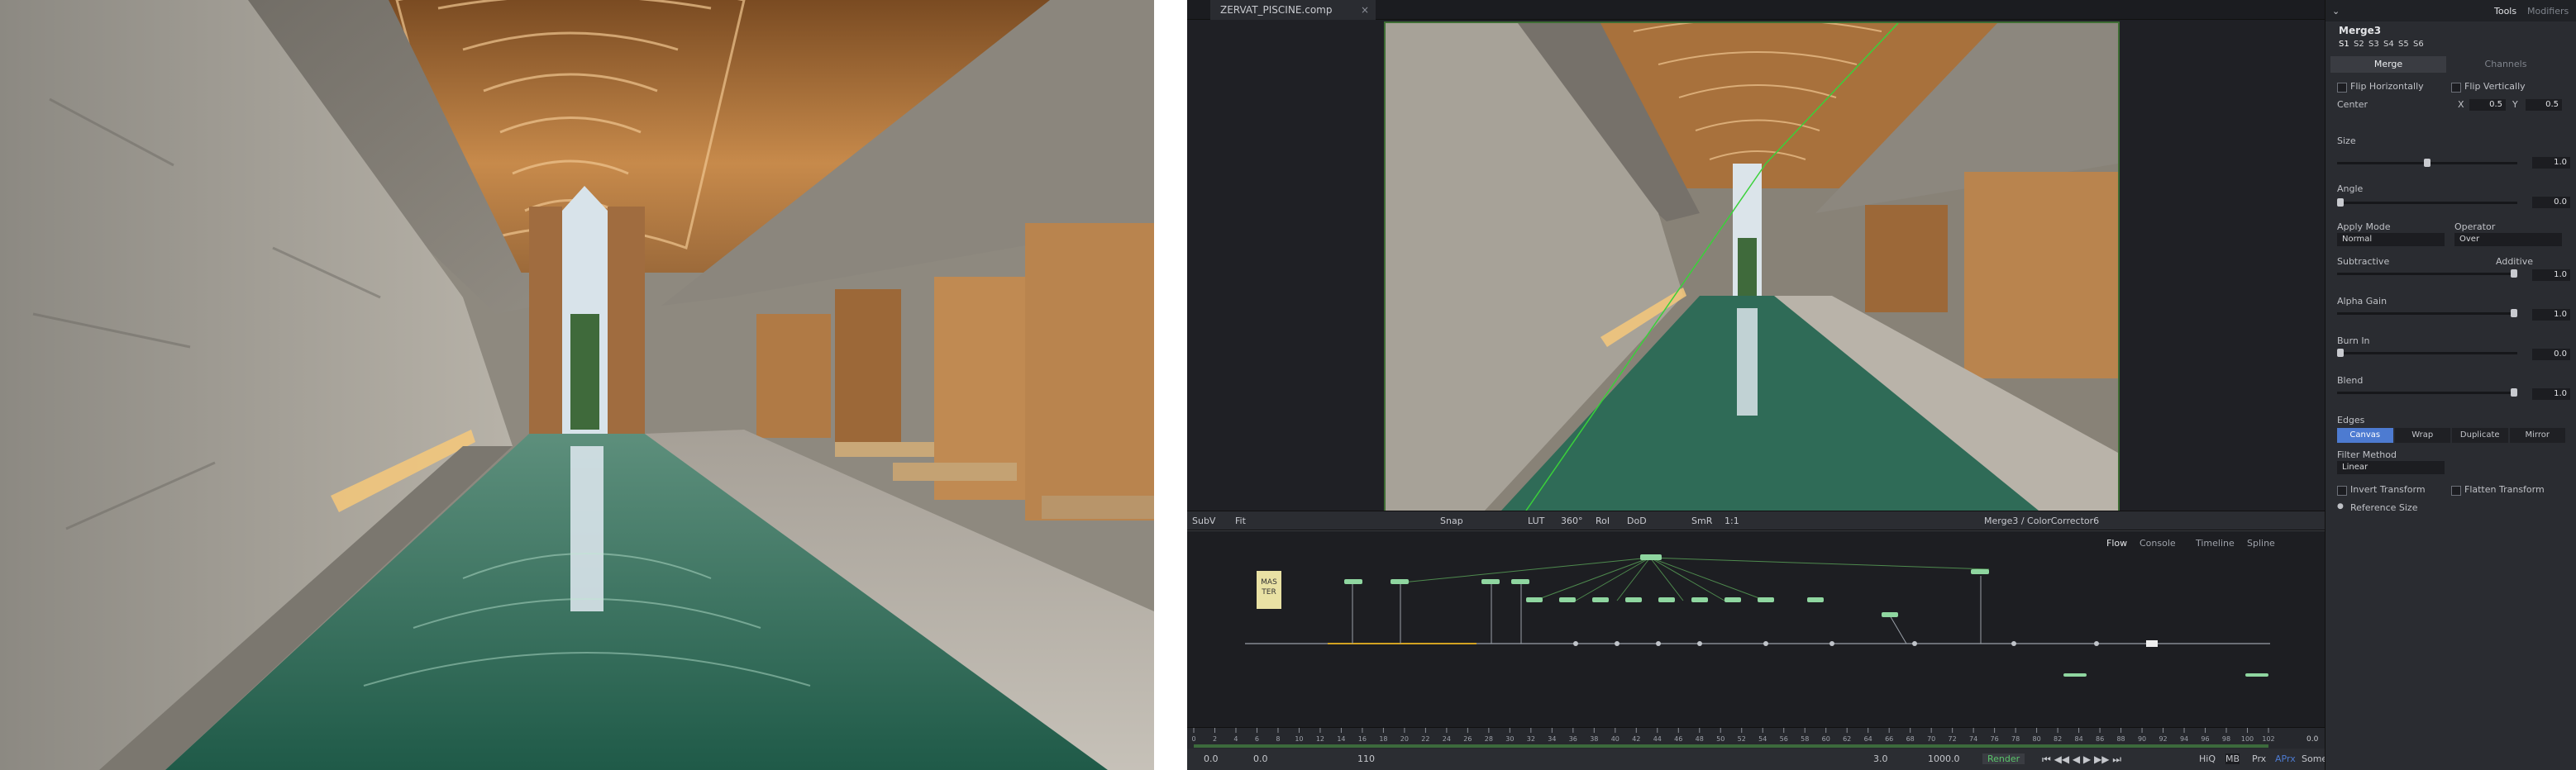  I want to click on aprx-button: APrx, so click(2285, 758).